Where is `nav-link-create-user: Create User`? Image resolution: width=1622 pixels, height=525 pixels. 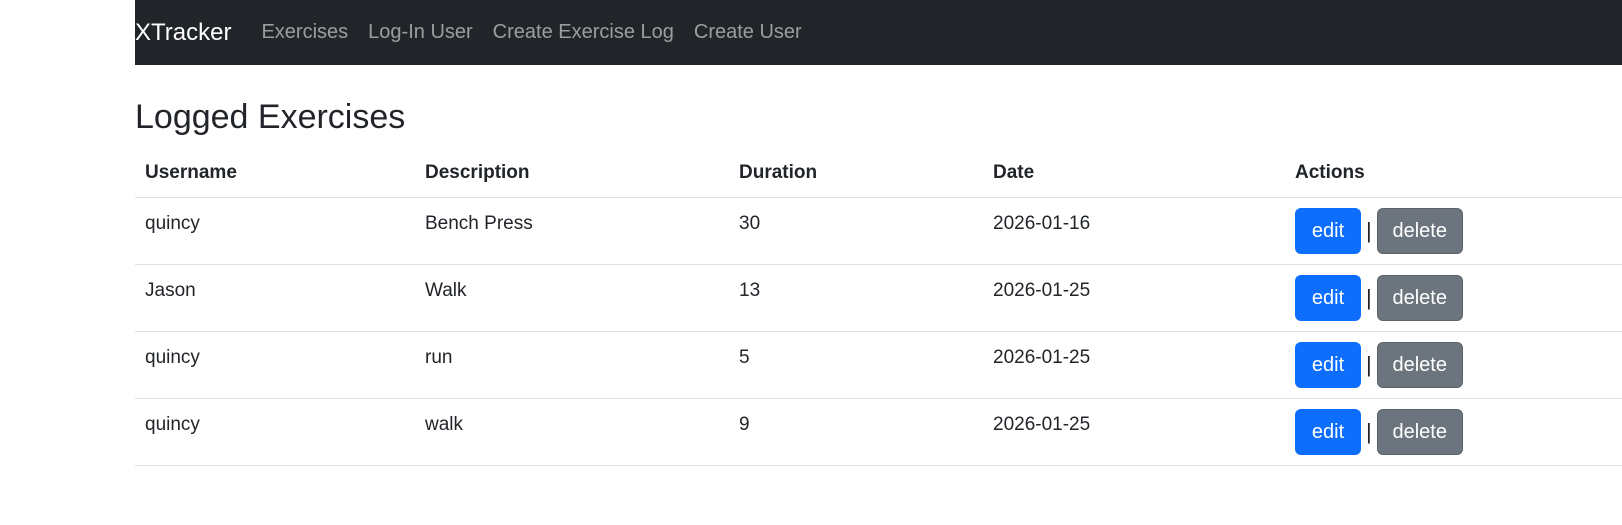 nav-link-create-user: Create User is located at coordinates (748, 32).